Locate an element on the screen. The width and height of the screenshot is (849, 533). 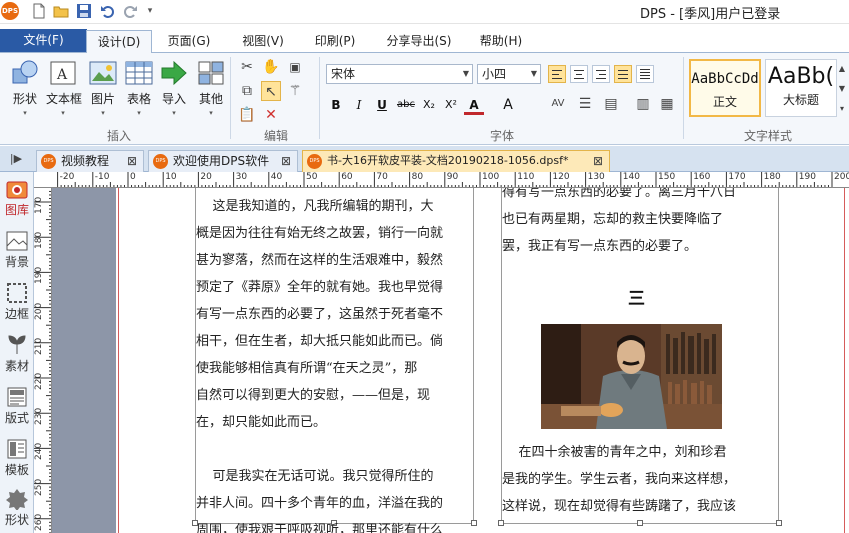
style-scroll-down-icon: ▼ is located at coordinates (842, 89).